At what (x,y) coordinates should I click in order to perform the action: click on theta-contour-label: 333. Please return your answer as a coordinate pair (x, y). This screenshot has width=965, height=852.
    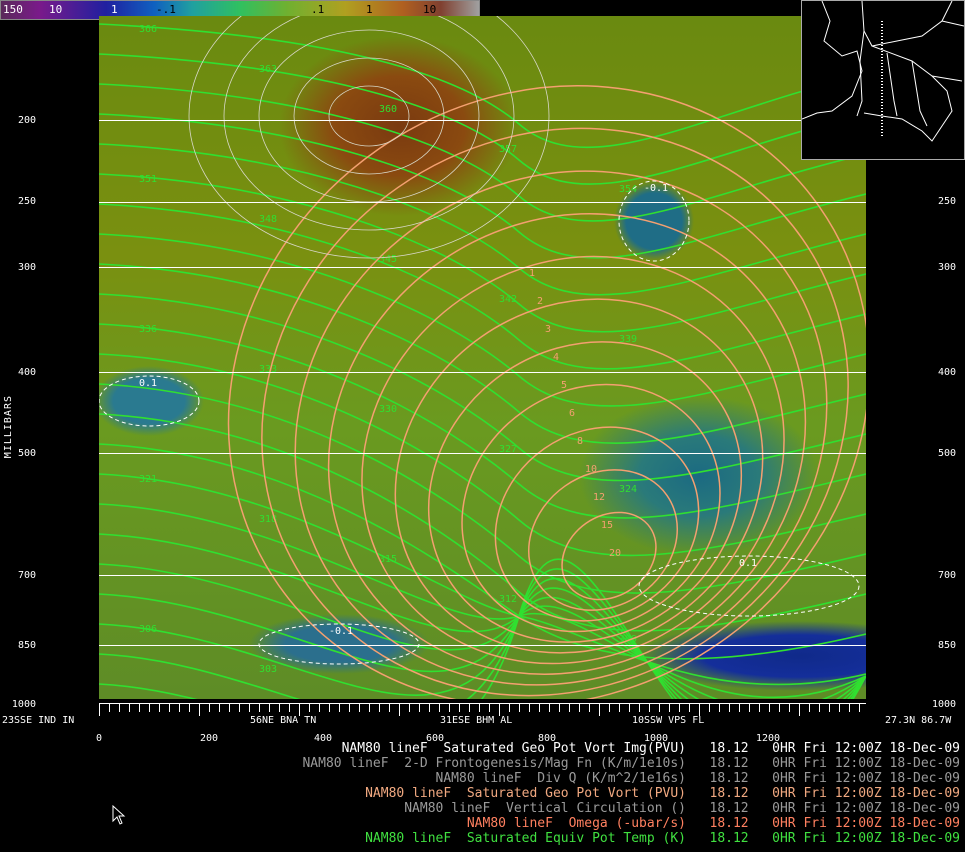
    Looking at the image, I should click on (268, 369).